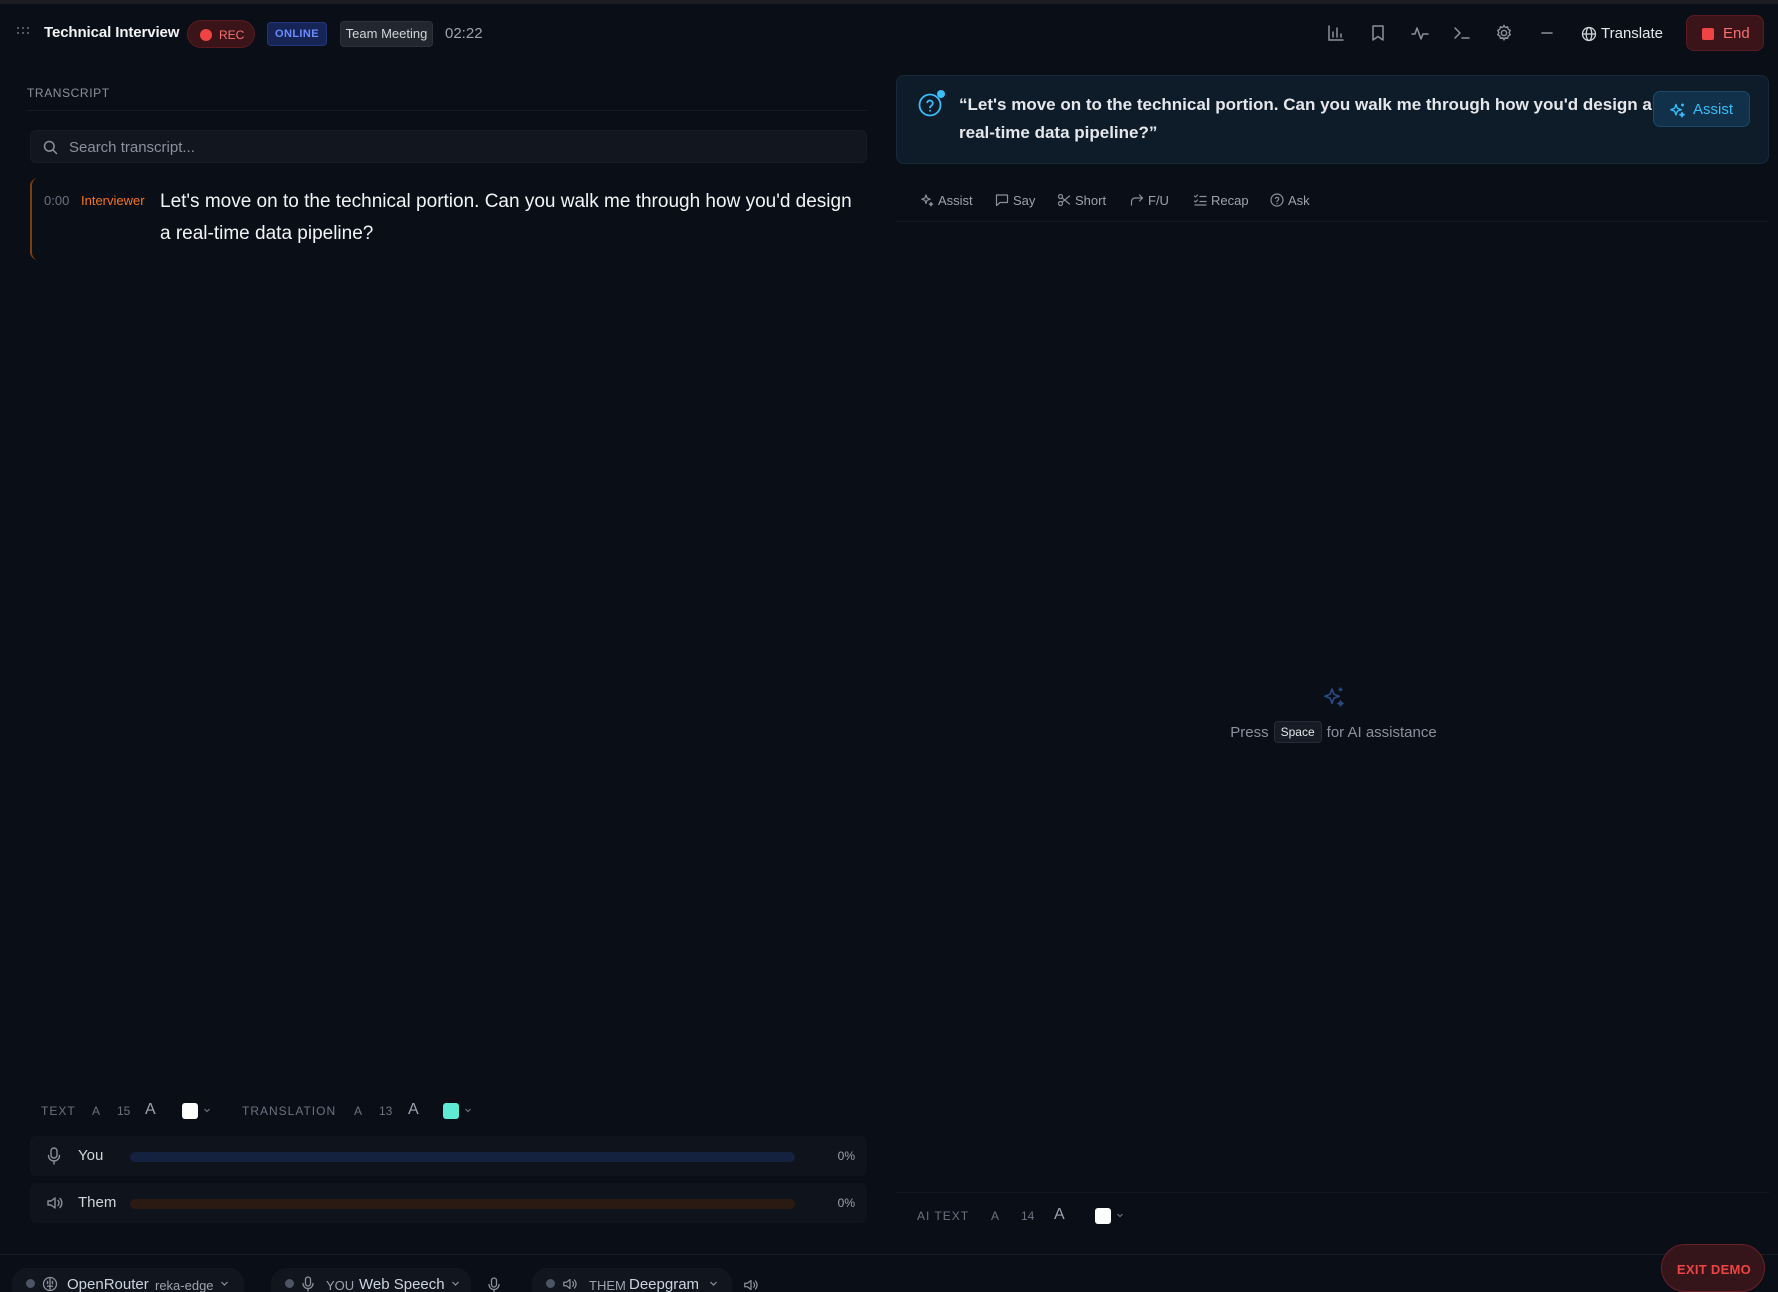  I want to click on stop-icon, so click(1708, 34).